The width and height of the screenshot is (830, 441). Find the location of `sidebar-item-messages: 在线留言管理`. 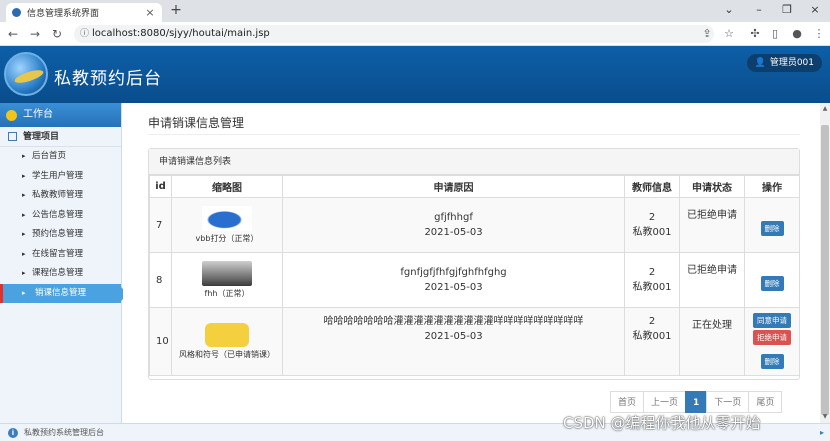

sidebar-item-messages: 在线留言管理 is located at coordinates (60, 255).